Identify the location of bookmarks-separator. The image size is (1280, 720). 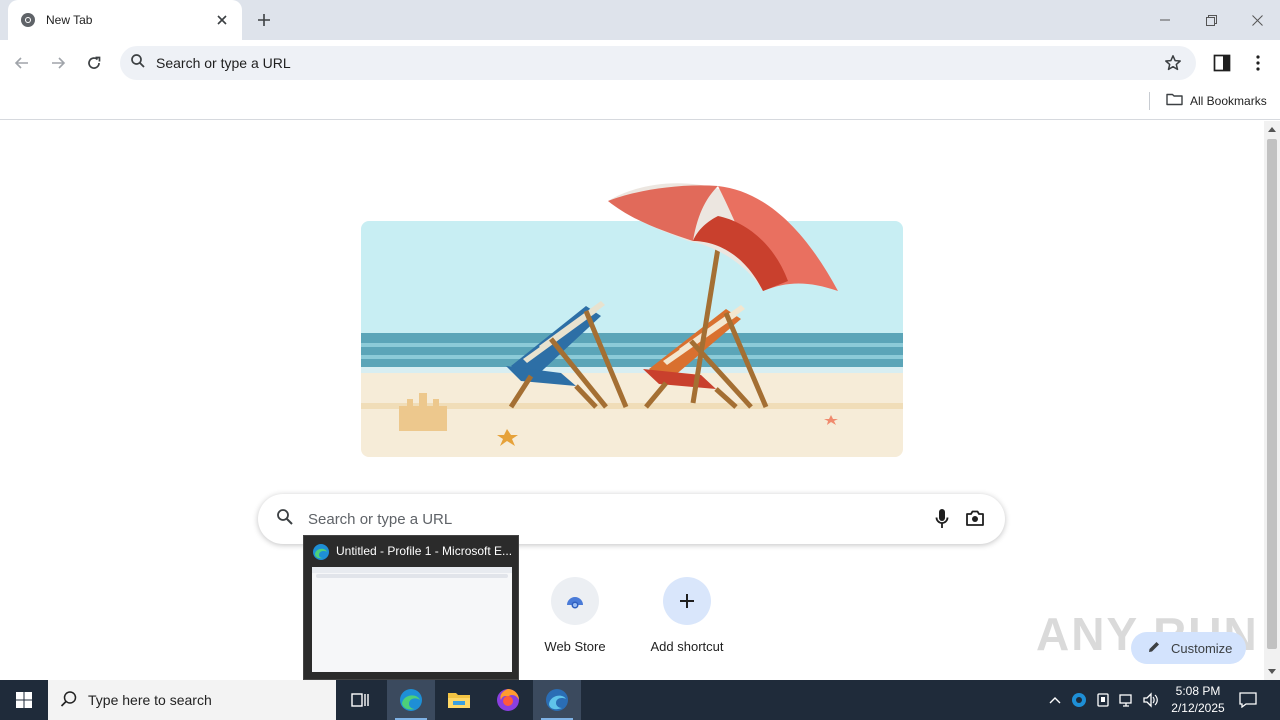
(1149, 101).